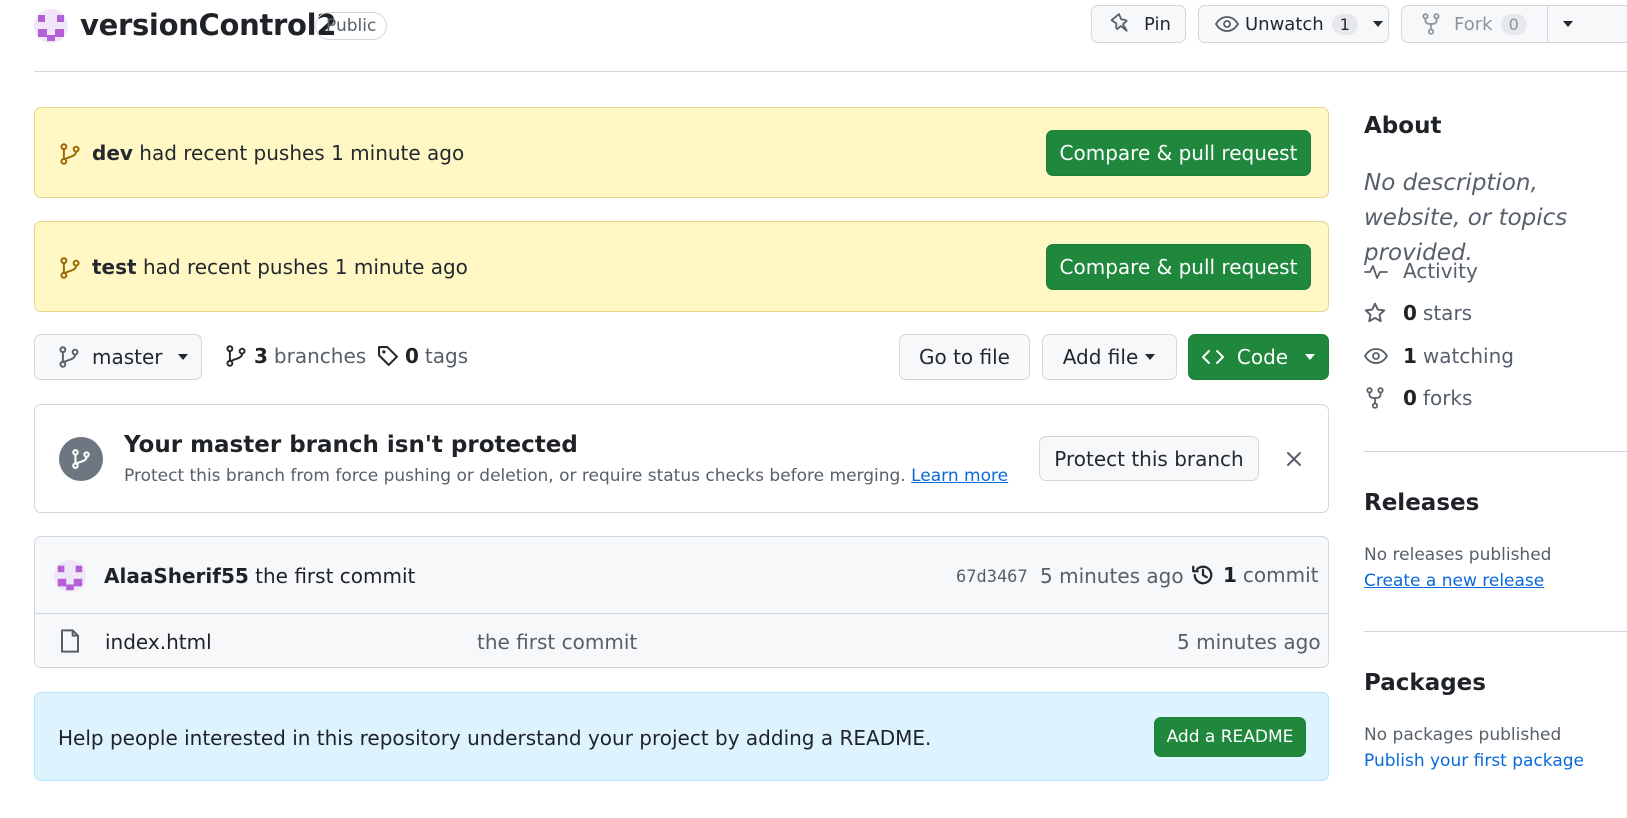 This screenshot has width=1627, height=818. I want to click on commit-summary: AlaaSherif55 the first commit, so click(259, 576).